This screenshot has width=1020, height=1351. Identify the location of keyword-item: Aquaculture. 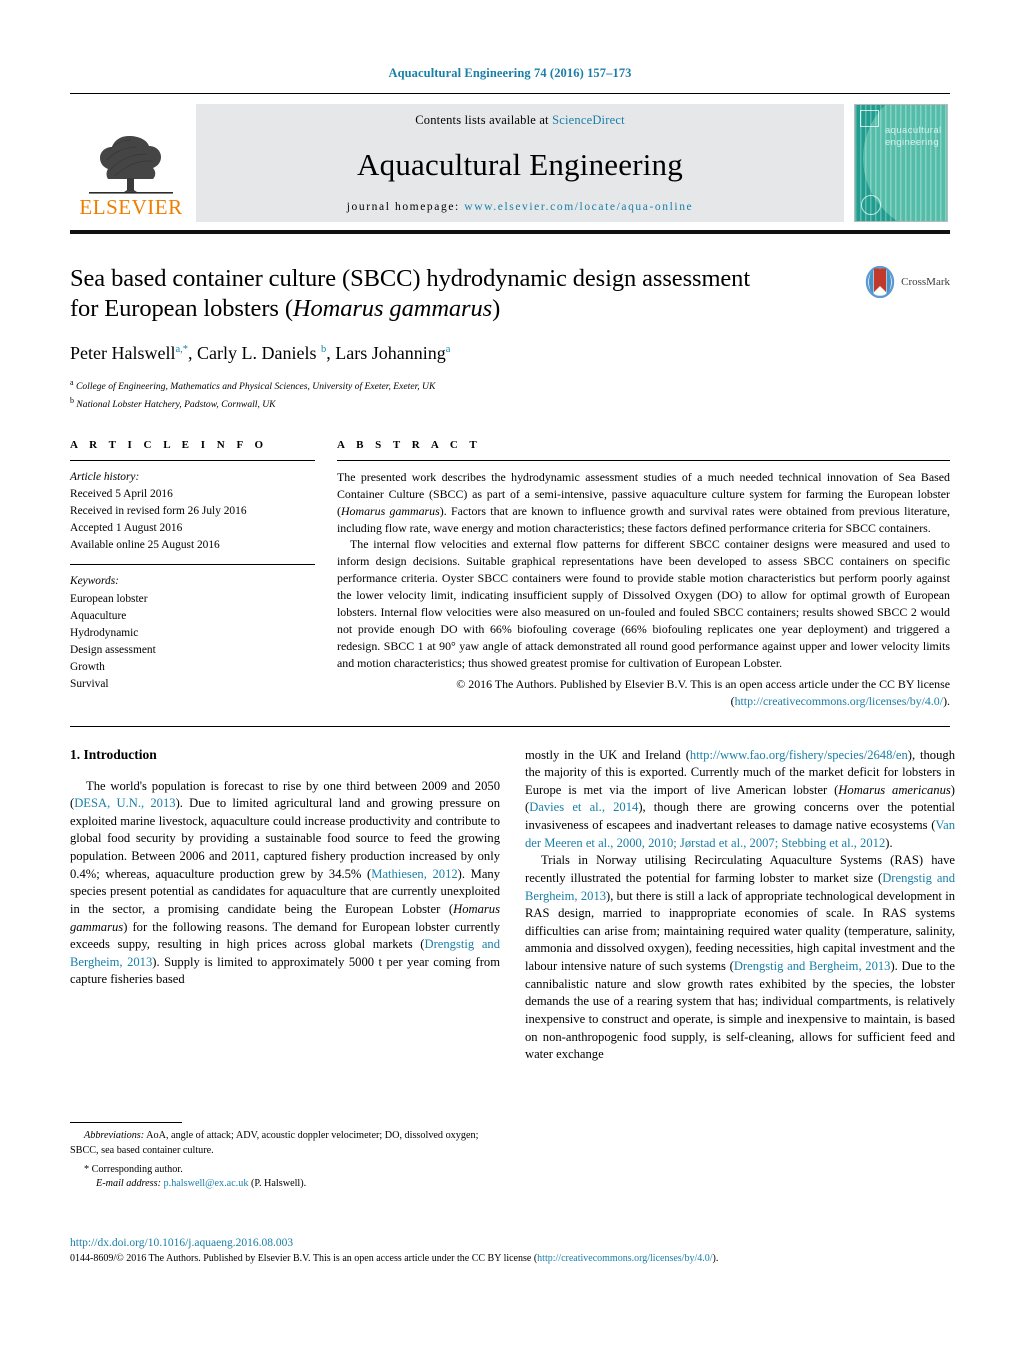
(98, 615).